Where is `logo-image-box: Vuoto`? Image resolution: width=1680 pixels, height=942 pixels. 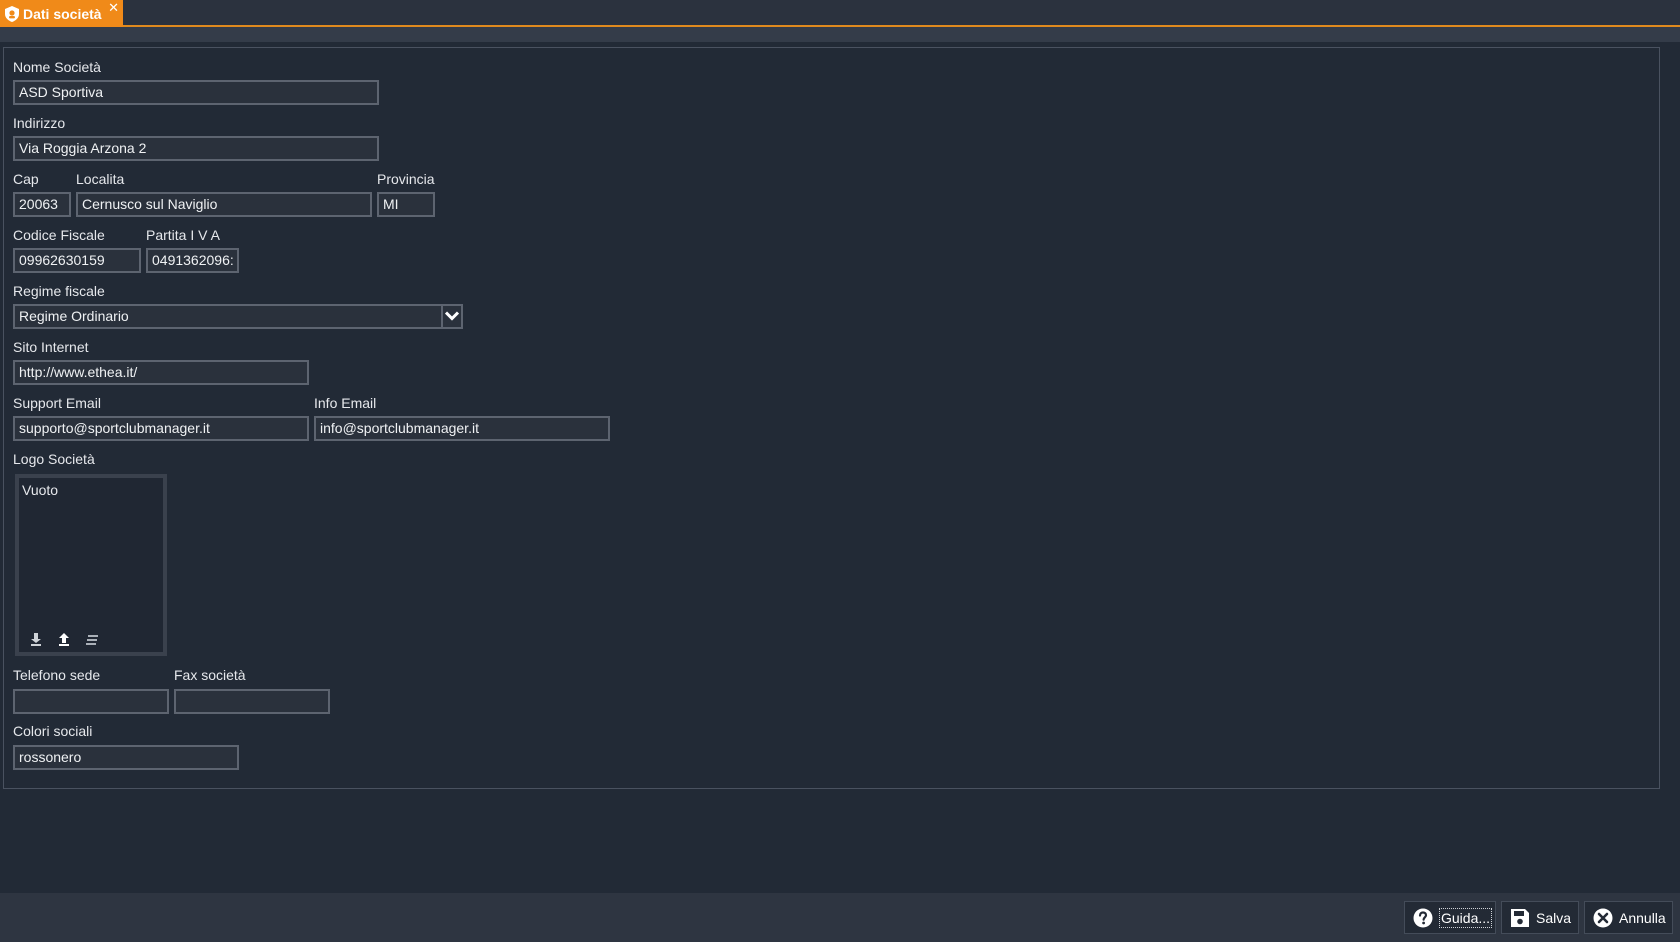 logo-image-box: Vuoto is located at coordinates (91, 565).